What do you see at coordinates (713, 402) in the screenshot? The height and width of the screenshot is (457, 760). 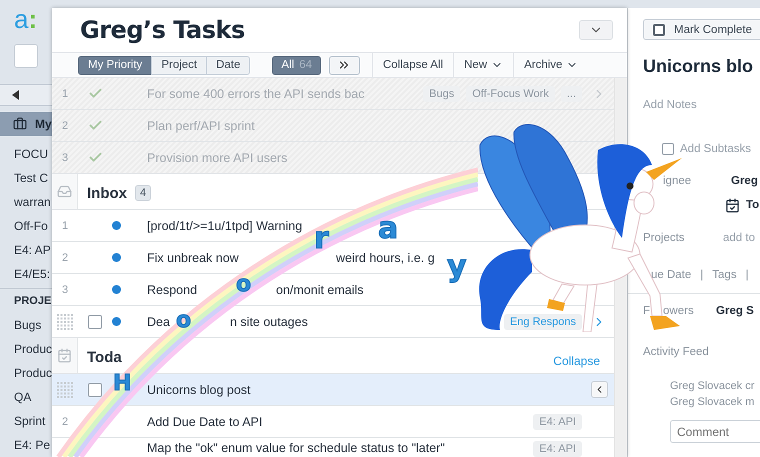 I see `activity-entry: Greg Slovacek m` at bounding box center [713, 402].